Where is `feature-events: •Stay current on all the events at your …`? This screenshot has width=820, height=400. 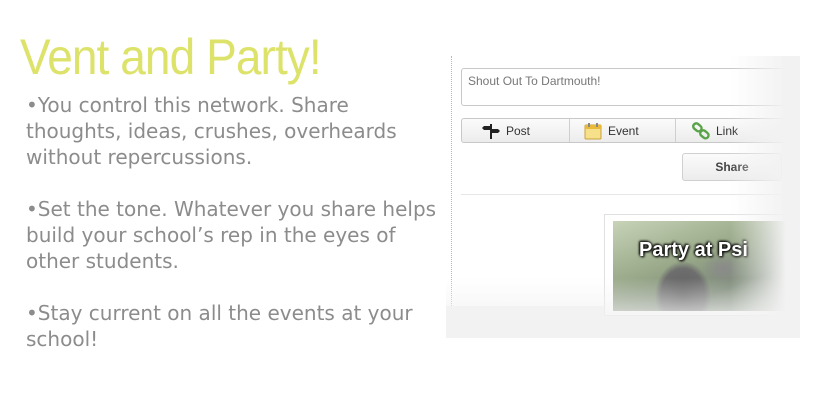 feature-events: •Stay current on all the events at your … is located at coordinates (219, 326).